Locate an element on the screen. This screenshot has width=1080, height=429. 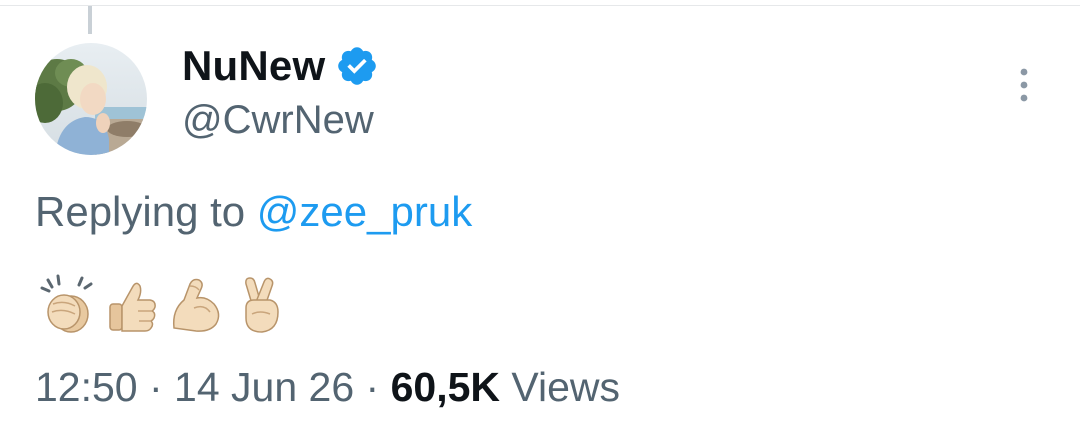
clapping-hands-icon is located at coordinates (68, 305).